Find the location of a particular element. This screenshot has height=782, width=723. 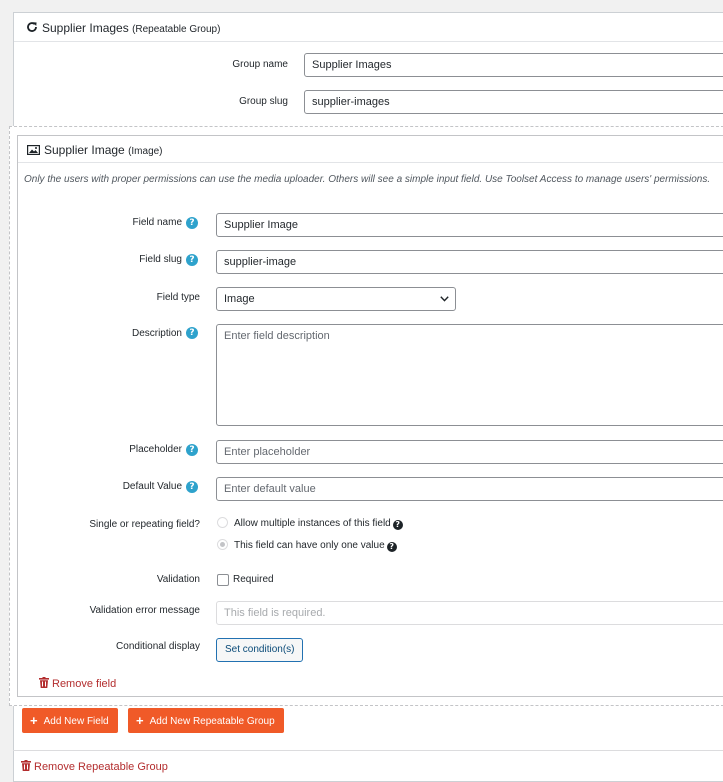

add-repeatable-group-button: + Add New Repeatable Group is located at coordinates (206, 720).